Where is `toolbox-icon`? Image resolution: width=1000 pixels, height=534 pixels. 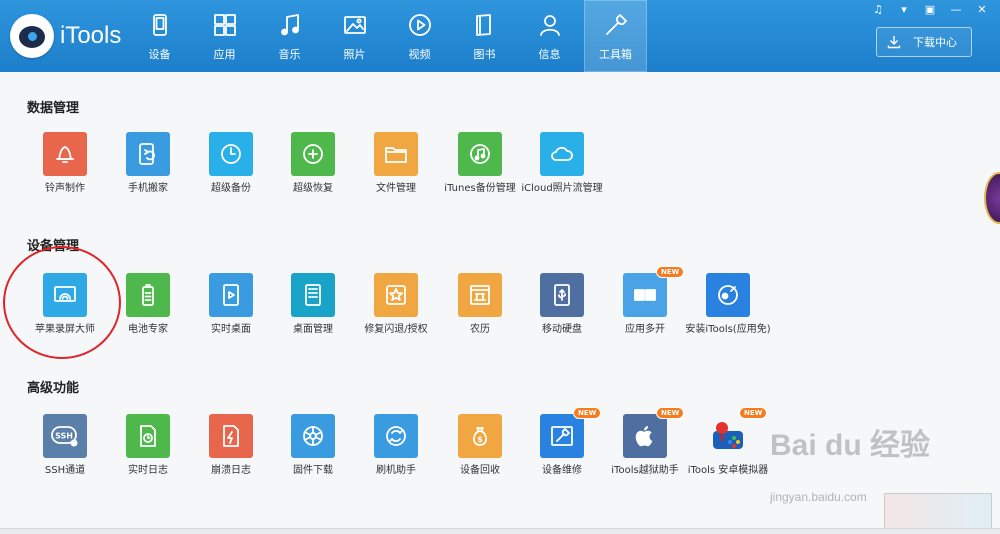 toolbox-icon is located at coordinates (616, 25).